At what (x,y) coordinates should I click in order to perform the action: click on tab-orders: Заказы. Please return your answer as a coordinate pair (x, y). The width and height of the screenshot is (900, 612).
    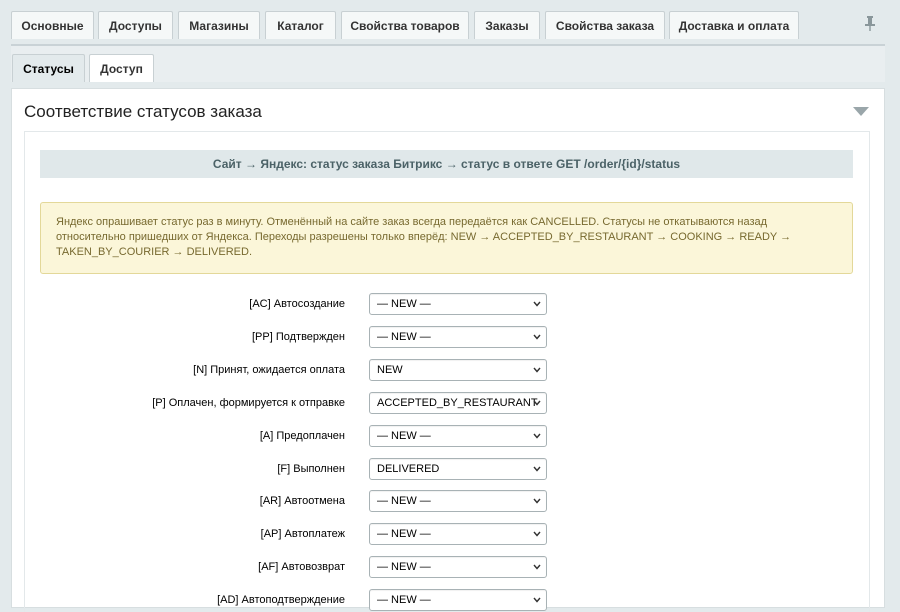
    Looking at the image, I should click on (507, 25).